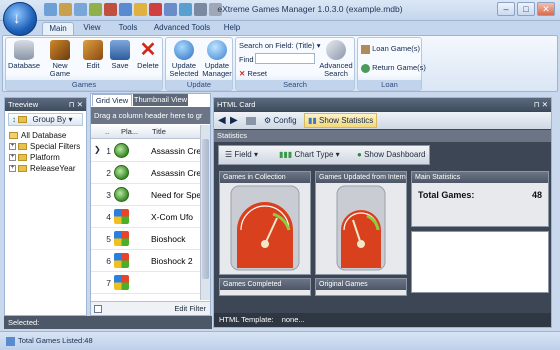 This screenshot has width=560, height=350. Describe the element at coordinates (108, 283) in the screenshot. I see `row-number: 7` at that location.